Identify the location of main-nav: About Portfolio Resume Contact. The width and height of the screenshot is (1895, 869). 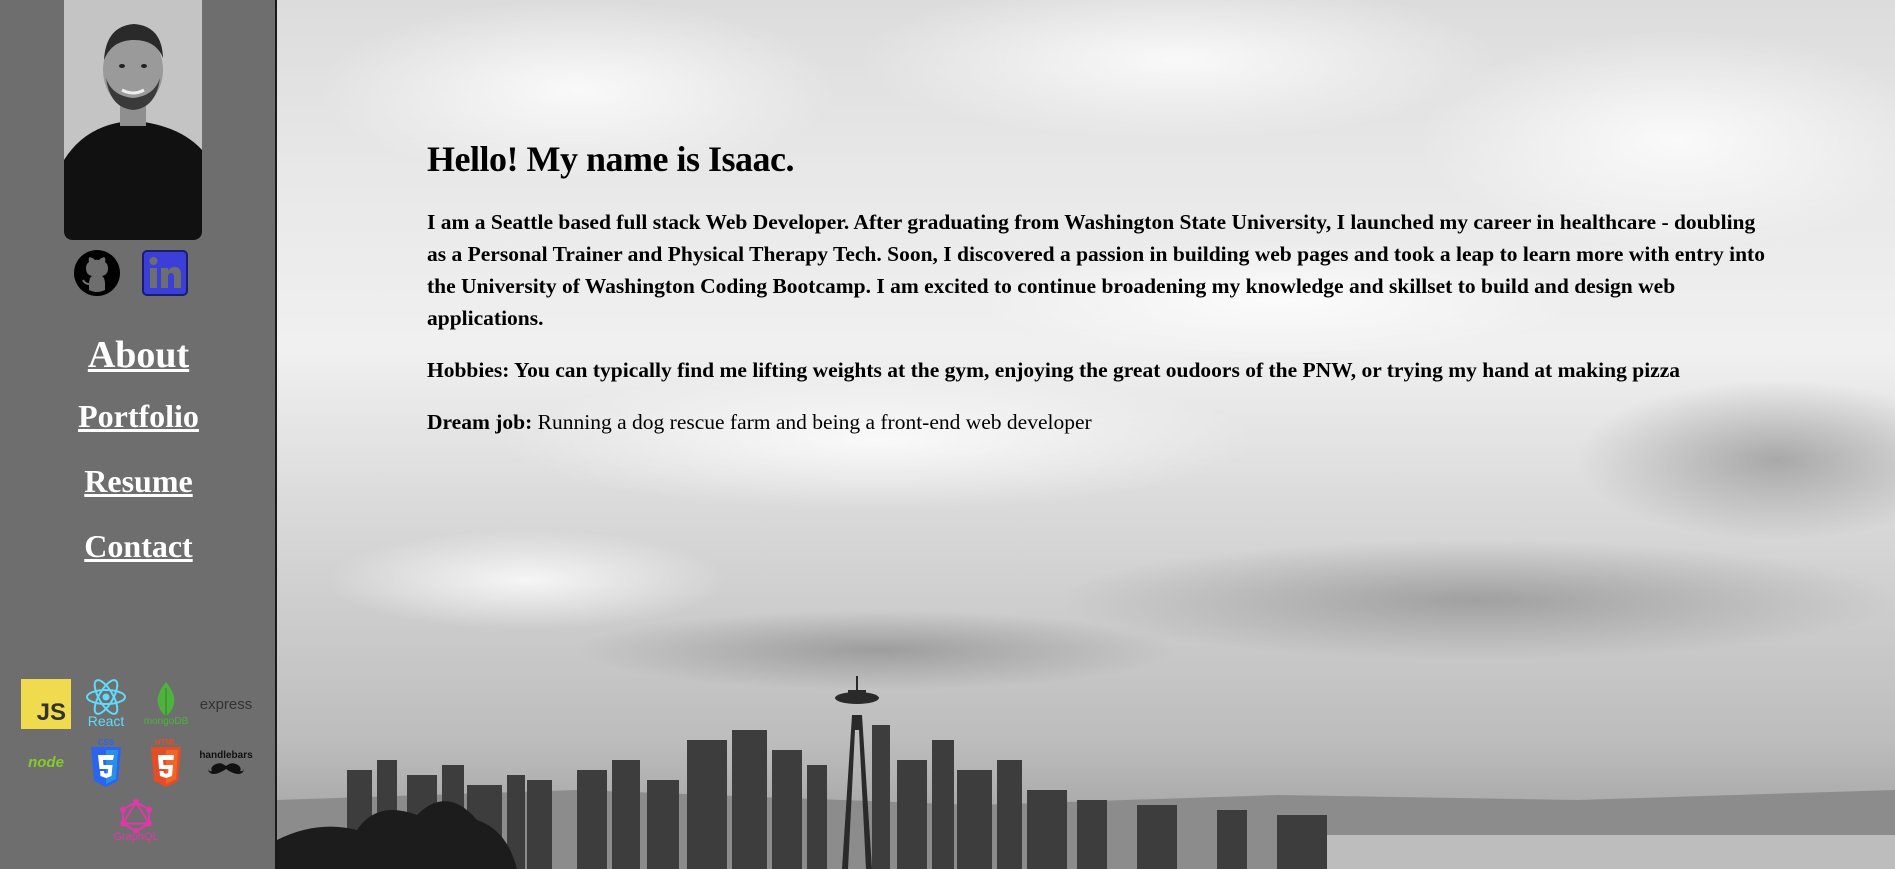
(138, 452).